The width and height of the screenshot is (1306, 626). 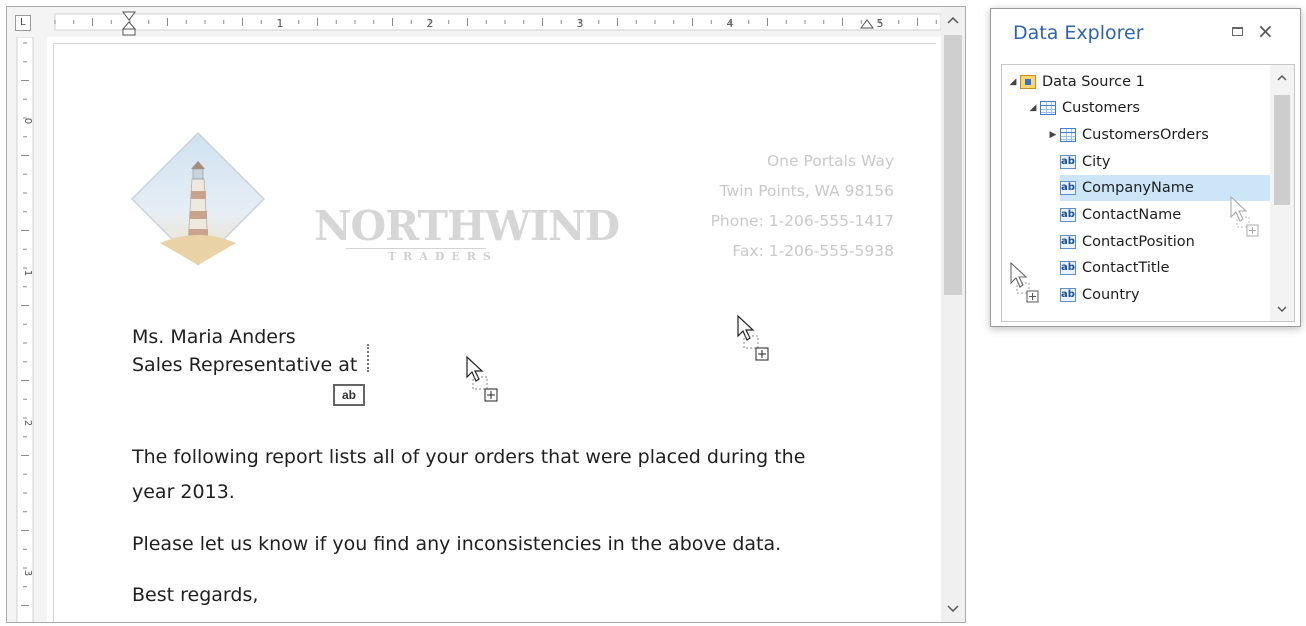 I want to click on tree-item-contacttitle: ab ContactTitle, so click(x=1115, y=268).